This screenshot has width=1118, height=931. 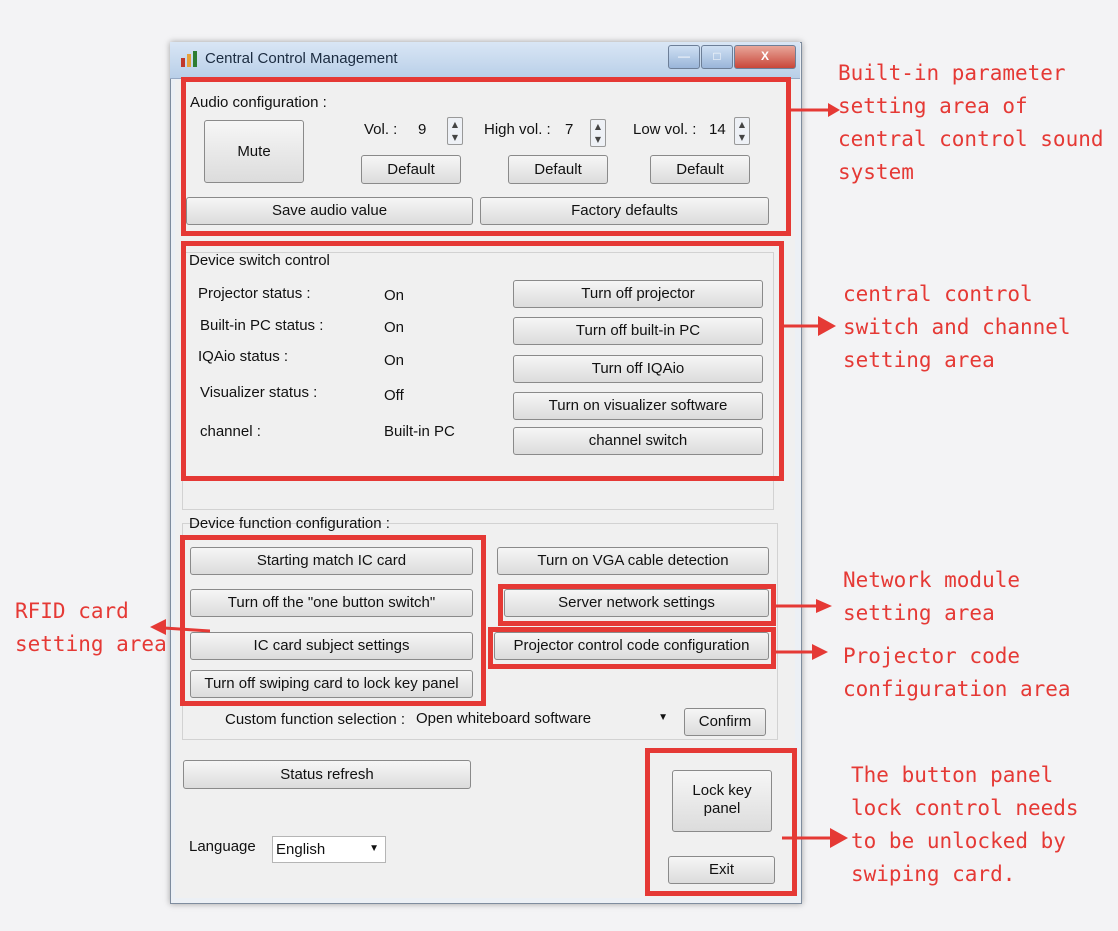 What do you see at coordinates (315, 719) in the screenshot?
I see `custom-function-label: Custom function selection :` at bounding box center [315, 719].